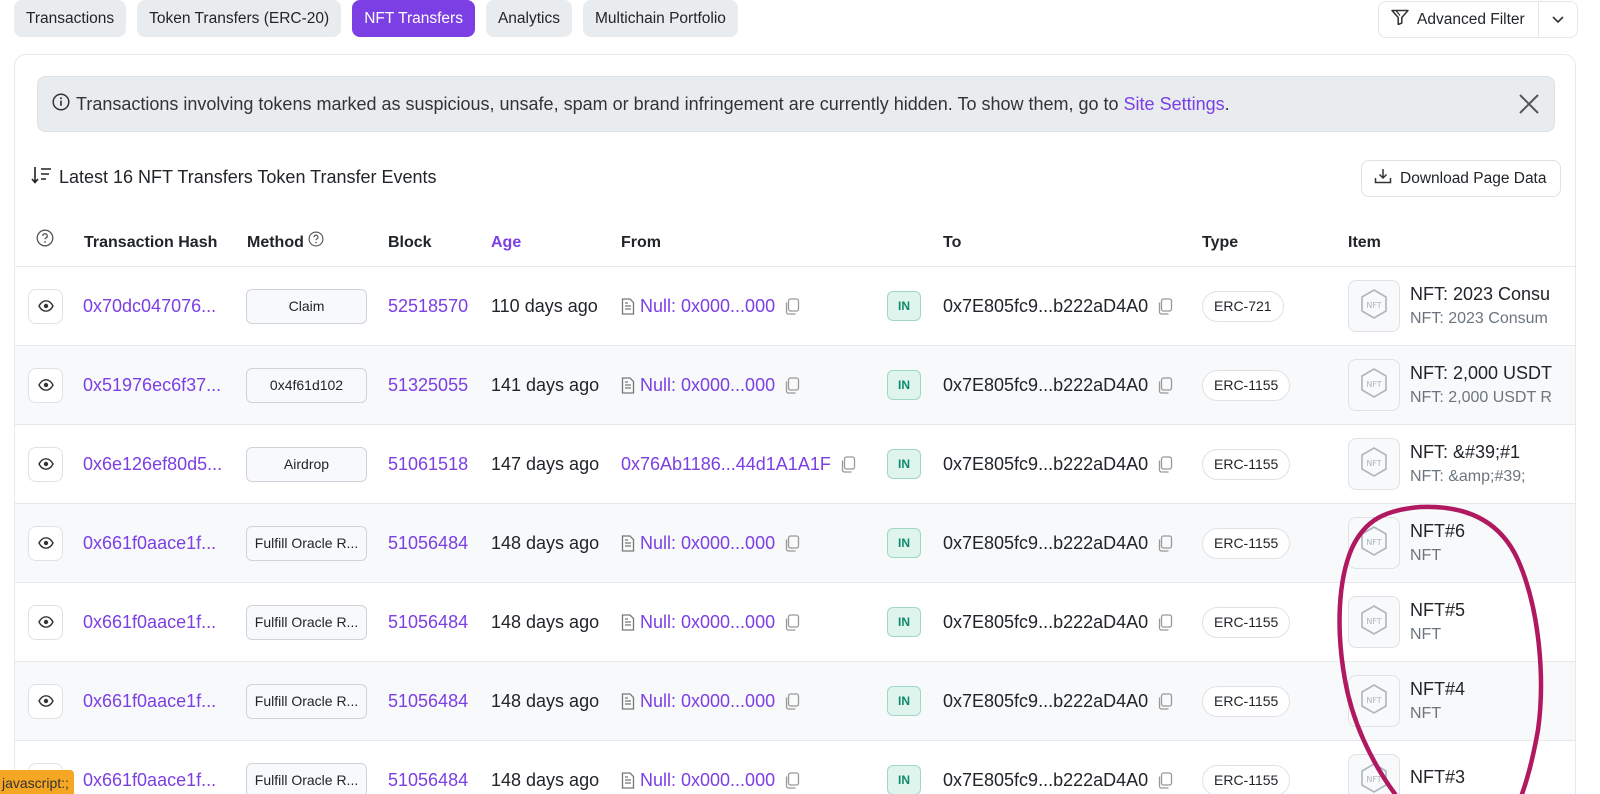 The height and width of the screenshot is (794, 1600). What do you see at coordinates (1481, 373) in the screenshot?
I see `item-name: NFT: 2,000 USDT` at bounding box center [1481, 373].